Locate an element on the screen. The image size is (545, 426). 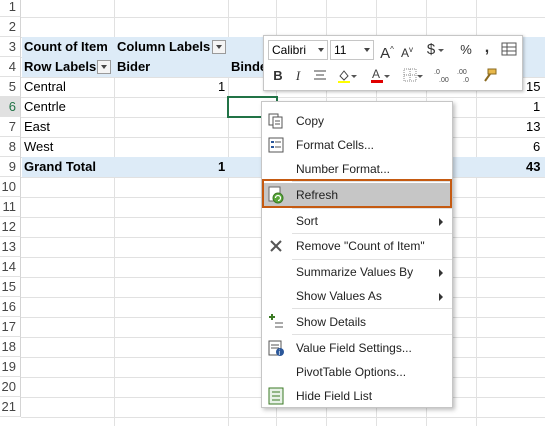
menu-item-show-values-as: Show Values As is located at coordinates (357, 296).